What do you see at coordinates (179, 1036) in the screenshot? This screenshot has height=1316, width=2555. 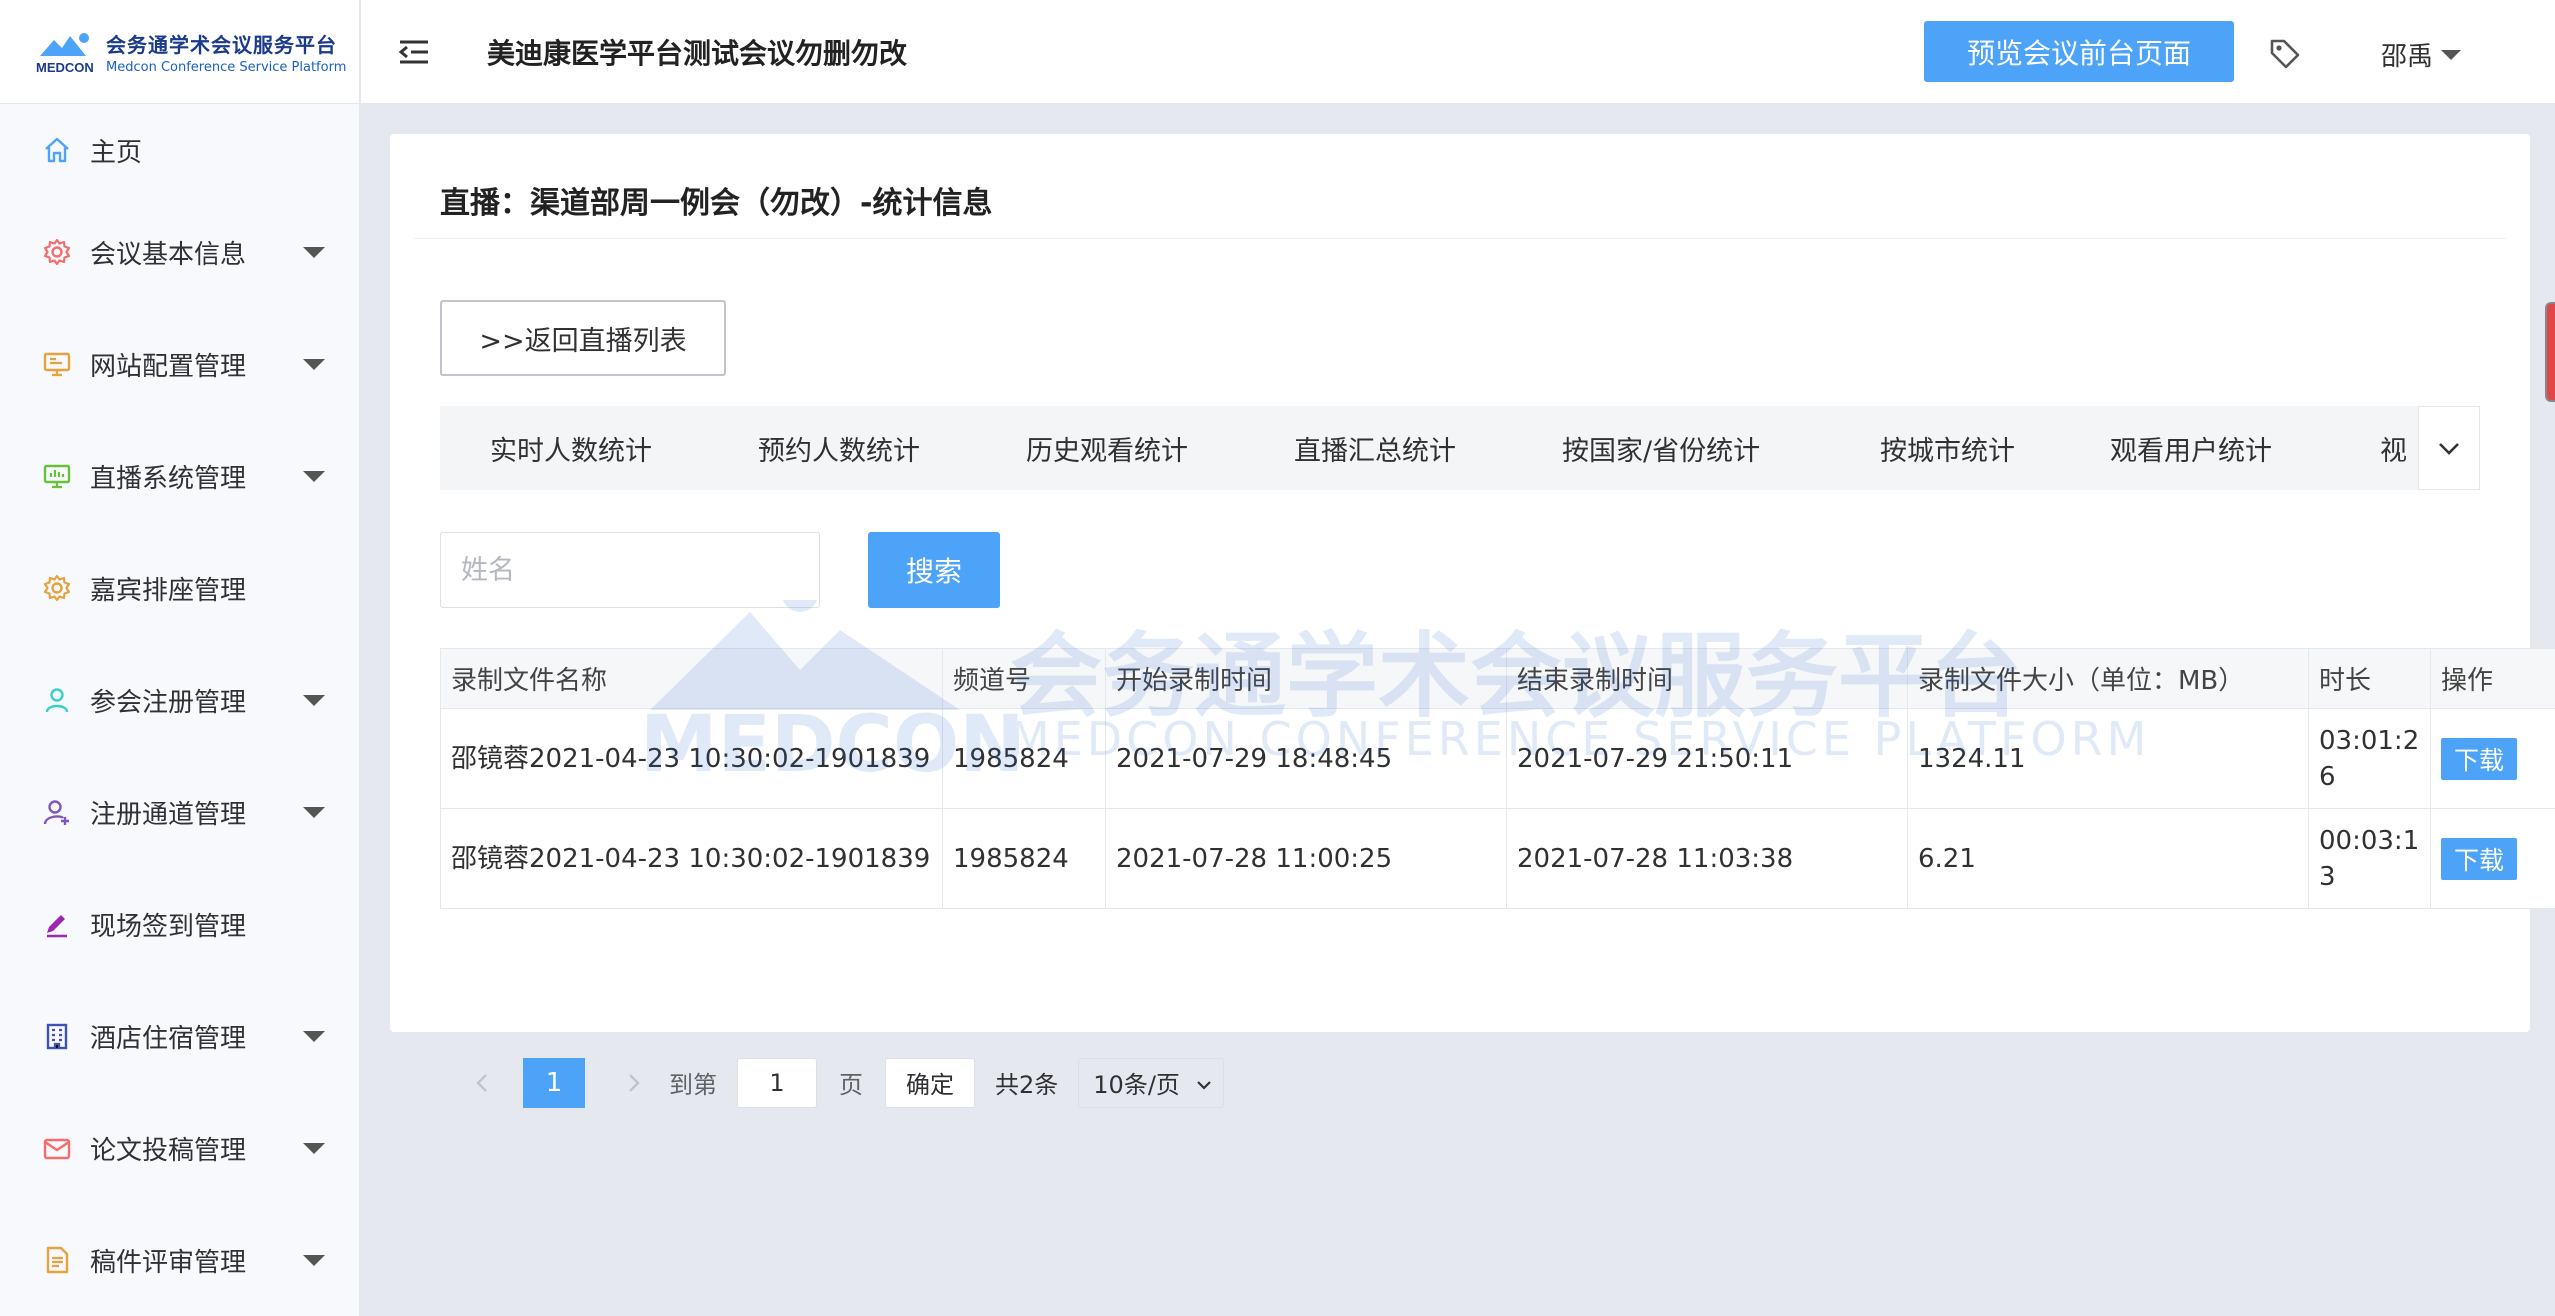 I see `sidebar-item-hotel: 酒店住宿管理` at bounding box center [179, 1036].